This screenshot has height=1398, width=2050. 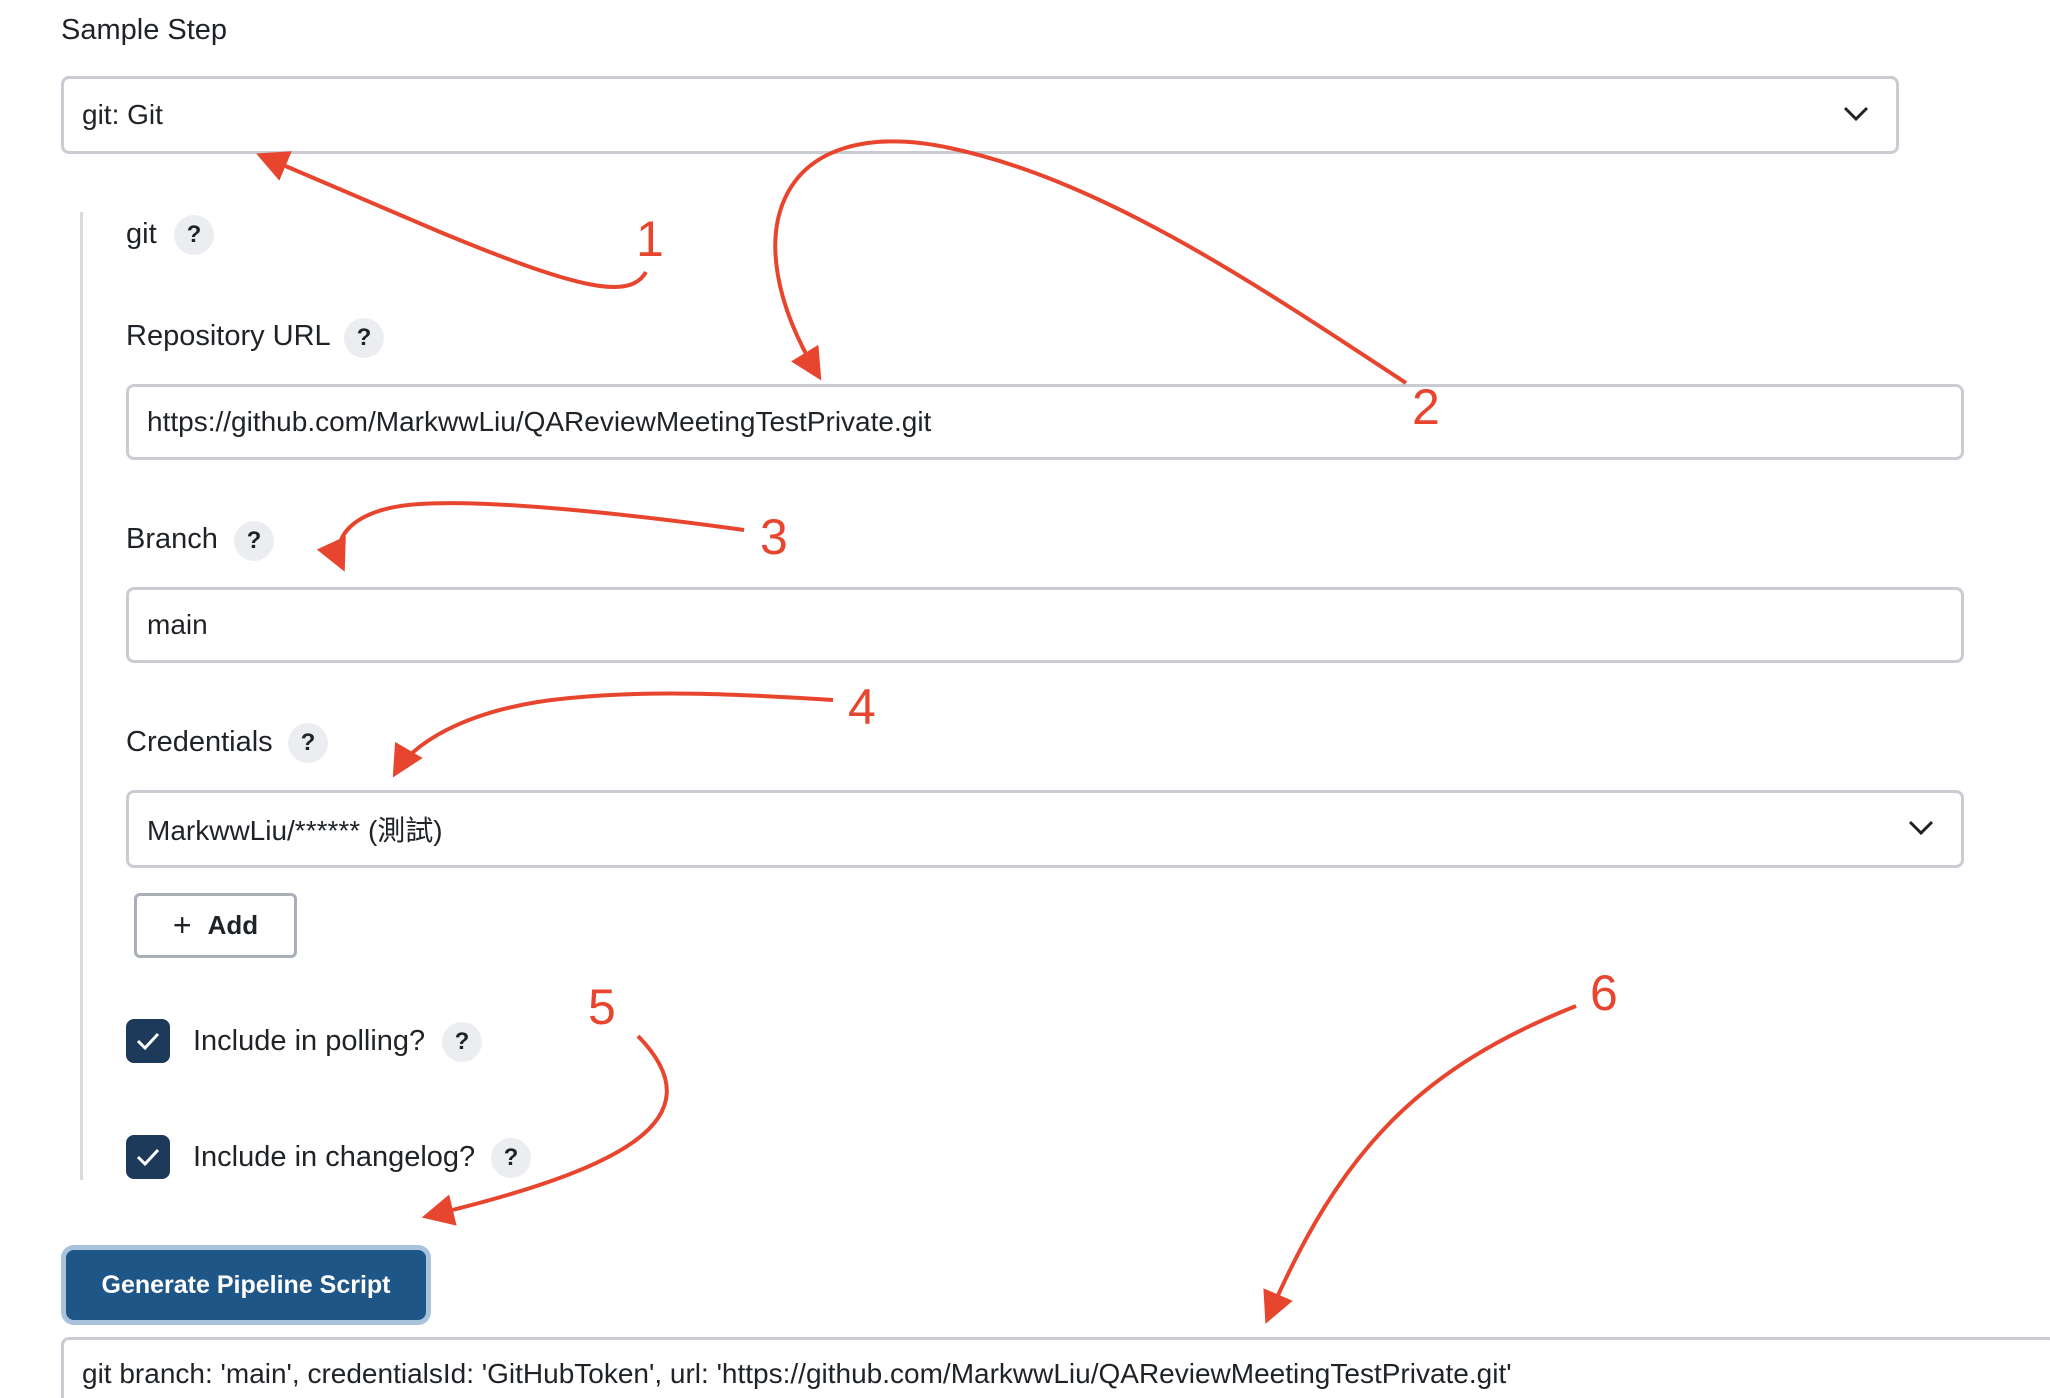 What do you see at coordinates (462, 1042) in the screenshot?
I see `include-polling-help-icon: ?` at bounding box center [462, 1042].